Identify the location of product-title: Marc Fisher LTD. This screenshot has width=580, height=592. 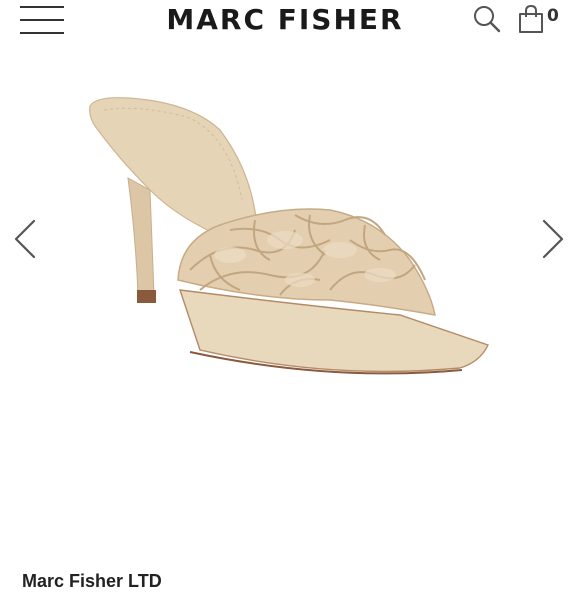
(92, 581).